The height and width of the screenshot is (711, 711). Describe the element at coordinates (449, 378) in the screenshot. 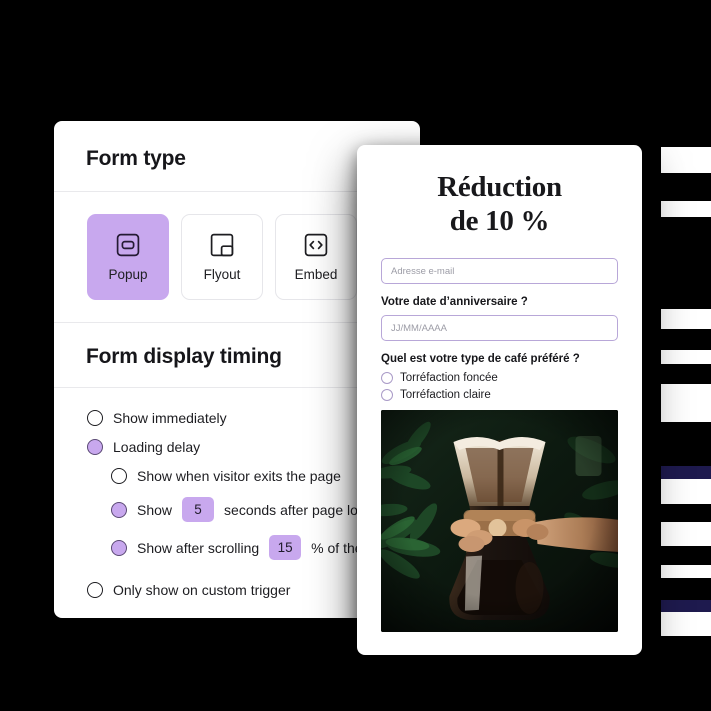

I see `coffee-option-label: Torréfaction foncée` at that location.